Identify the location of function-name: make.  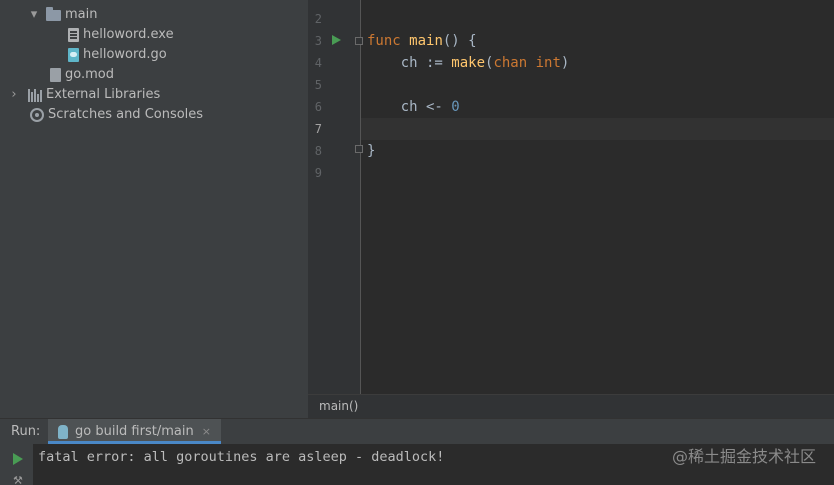
(468, 63).